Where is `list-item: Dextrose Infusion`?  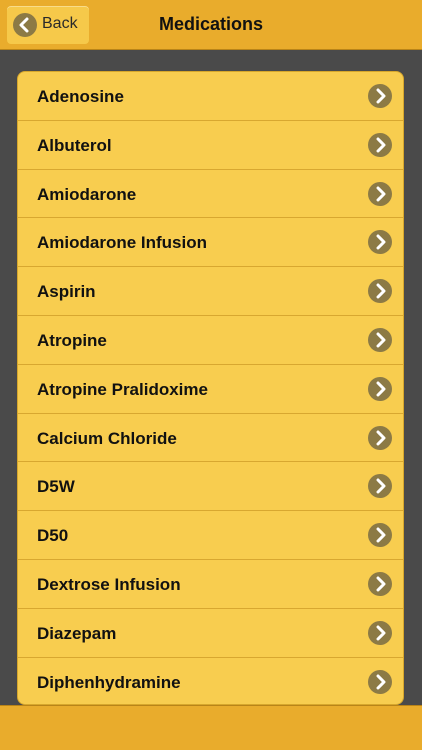
list-item: Dextrose Infusion is located at coordinates (210, 584).